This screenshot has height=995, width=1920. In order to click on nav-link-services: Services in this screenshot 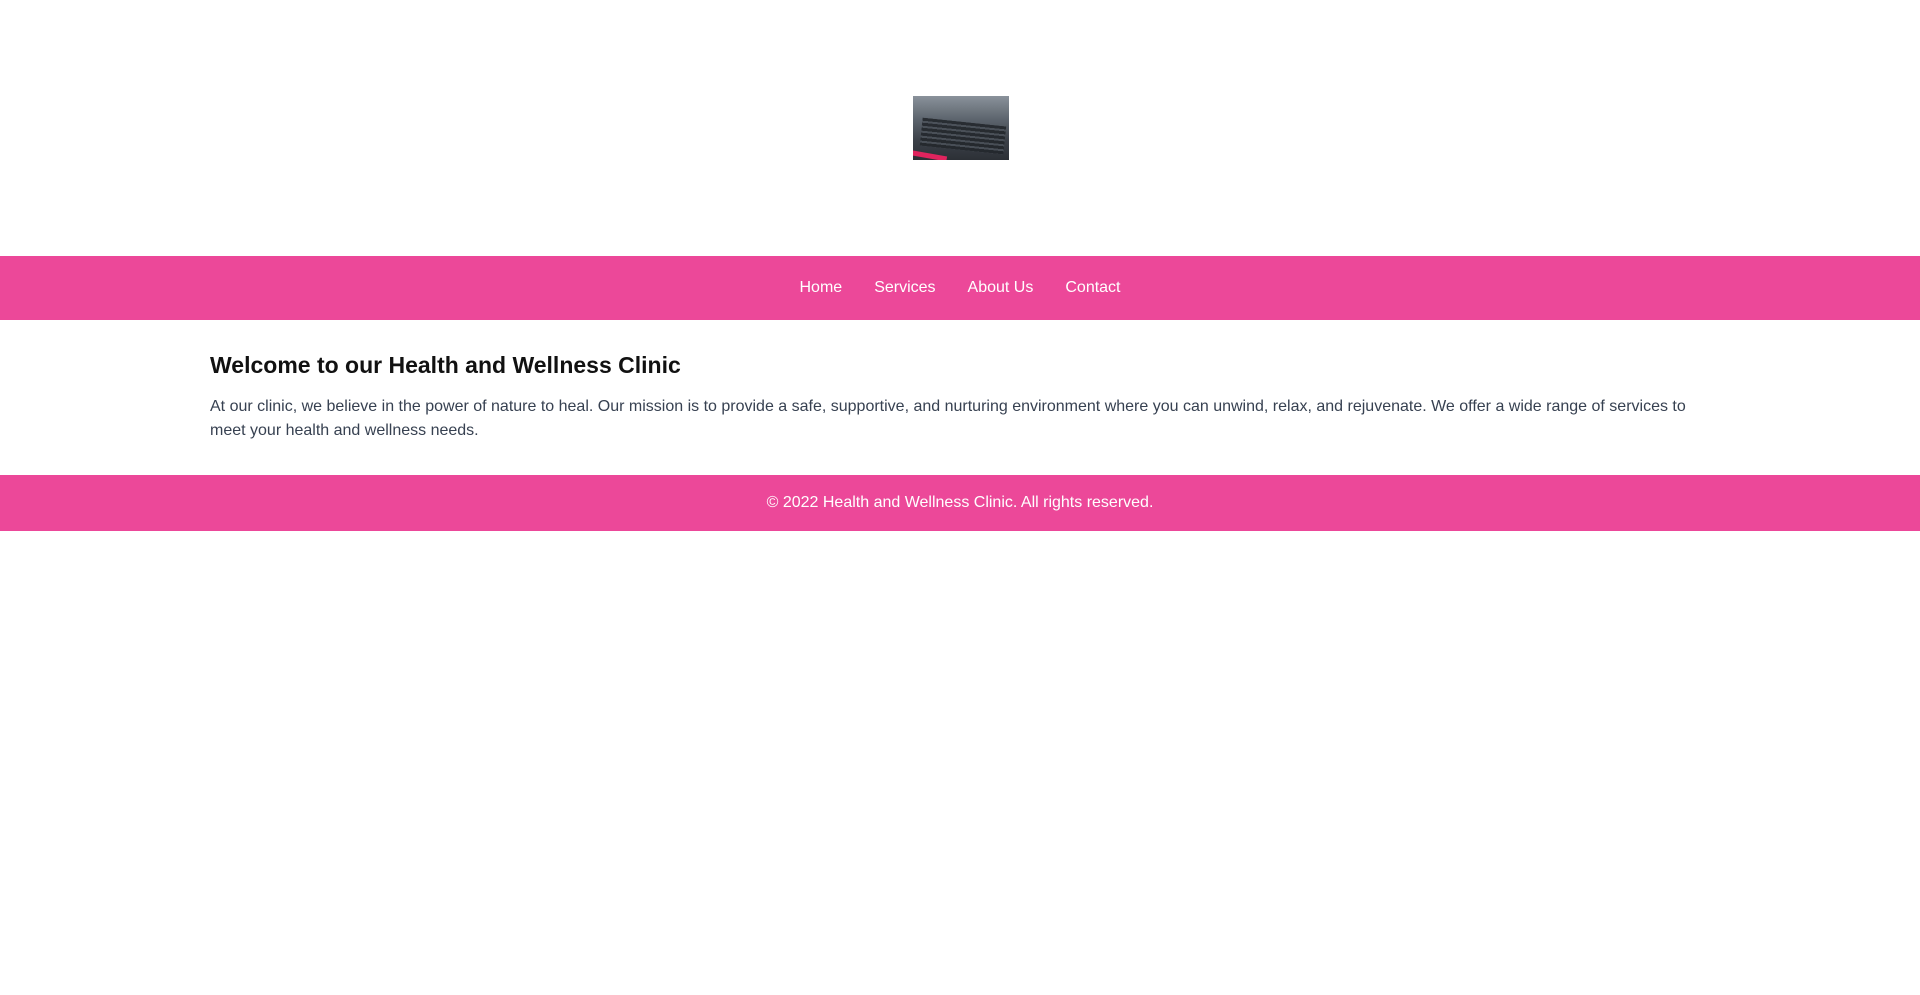, I will do `click(904, 287)`.